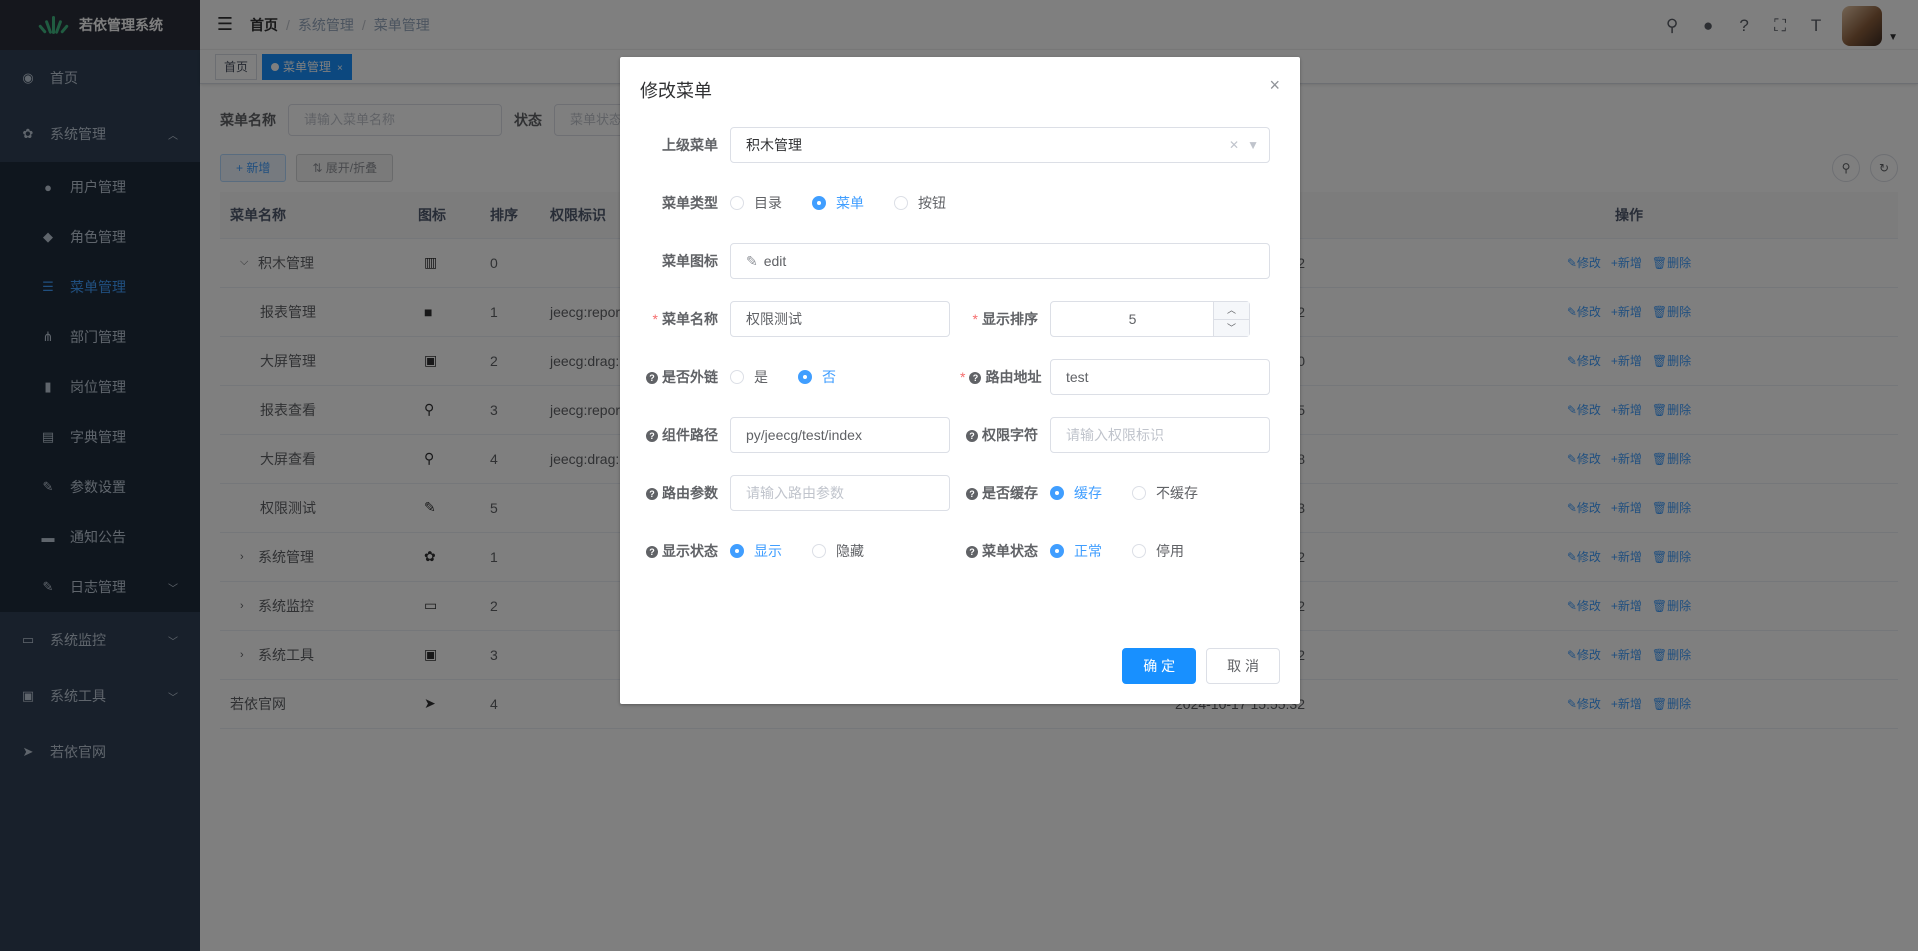  What do you see at coordinates (768, 203) in the screenshot?
I see `radio-label: 目录` at bounding box center [768, 203].